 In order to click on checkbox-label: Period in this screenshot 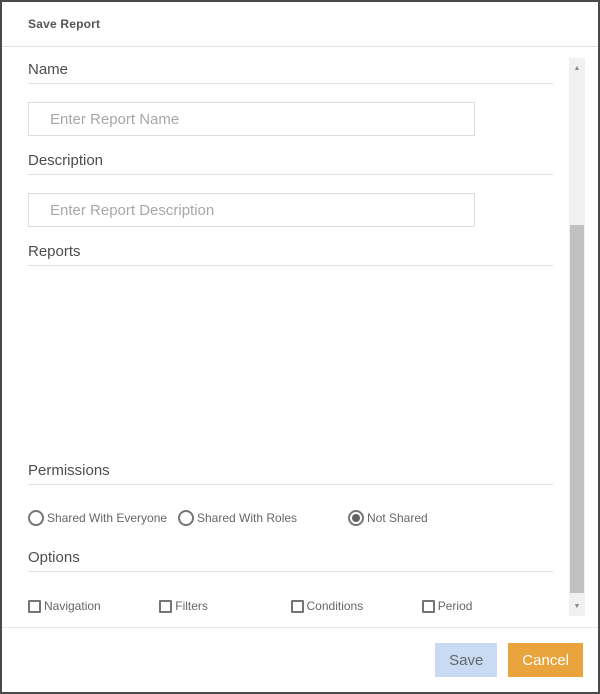, I will do `click(455, 606)`.